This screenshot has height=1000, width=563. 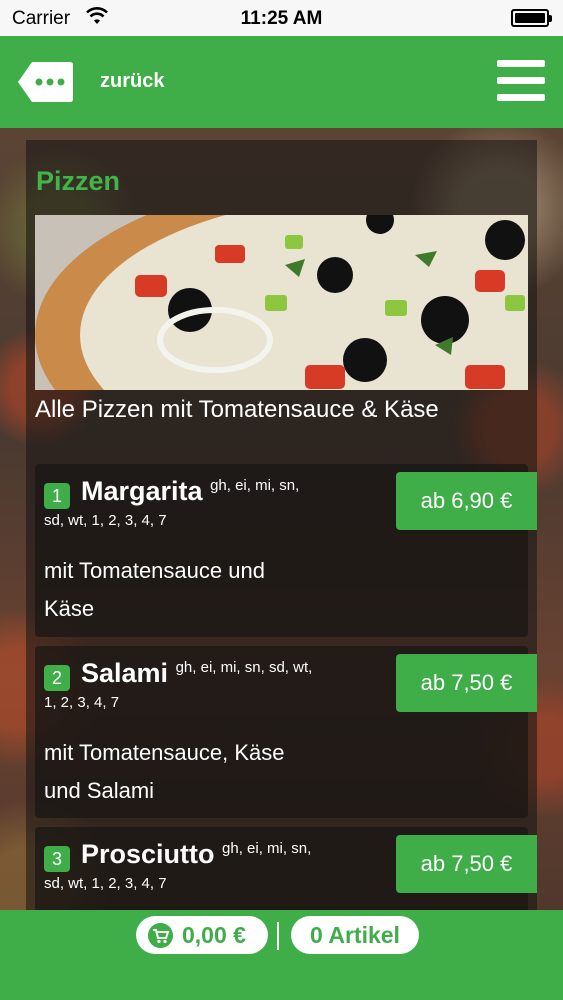 I want to click on clock: 11:25 AM, so click(x=281, y=18).